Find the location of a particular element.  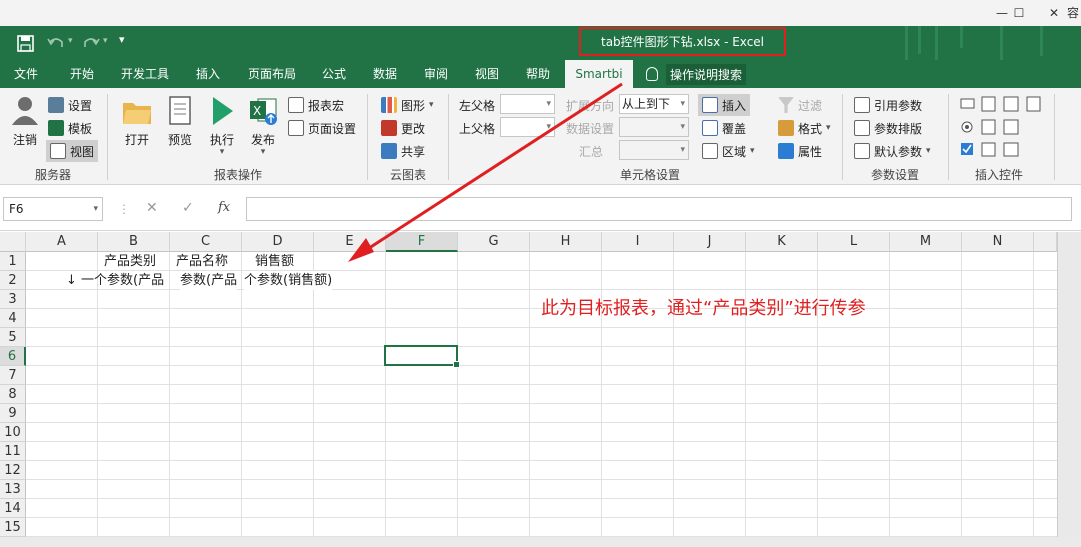

cell-D2: 个参数(销售额) is located at coordinates (288, 280).